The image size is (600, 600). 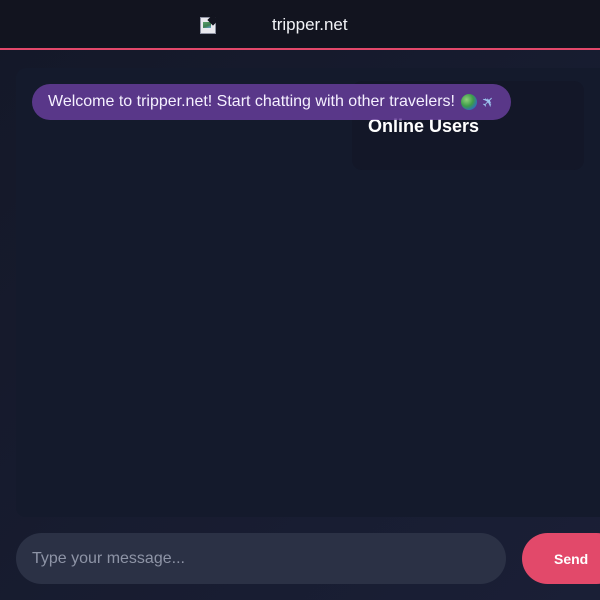 I want to click on site-header: tripper.net, so click(x=300, y=25).